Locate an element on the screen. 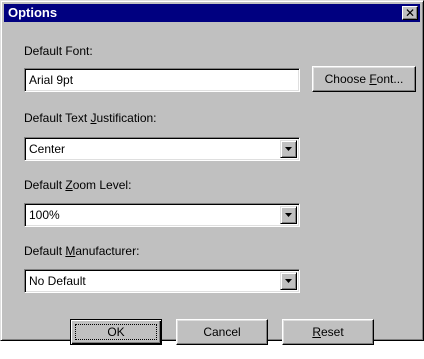 The image size is (424, 359). justification-select: Center is located at coordinates (162, 149).